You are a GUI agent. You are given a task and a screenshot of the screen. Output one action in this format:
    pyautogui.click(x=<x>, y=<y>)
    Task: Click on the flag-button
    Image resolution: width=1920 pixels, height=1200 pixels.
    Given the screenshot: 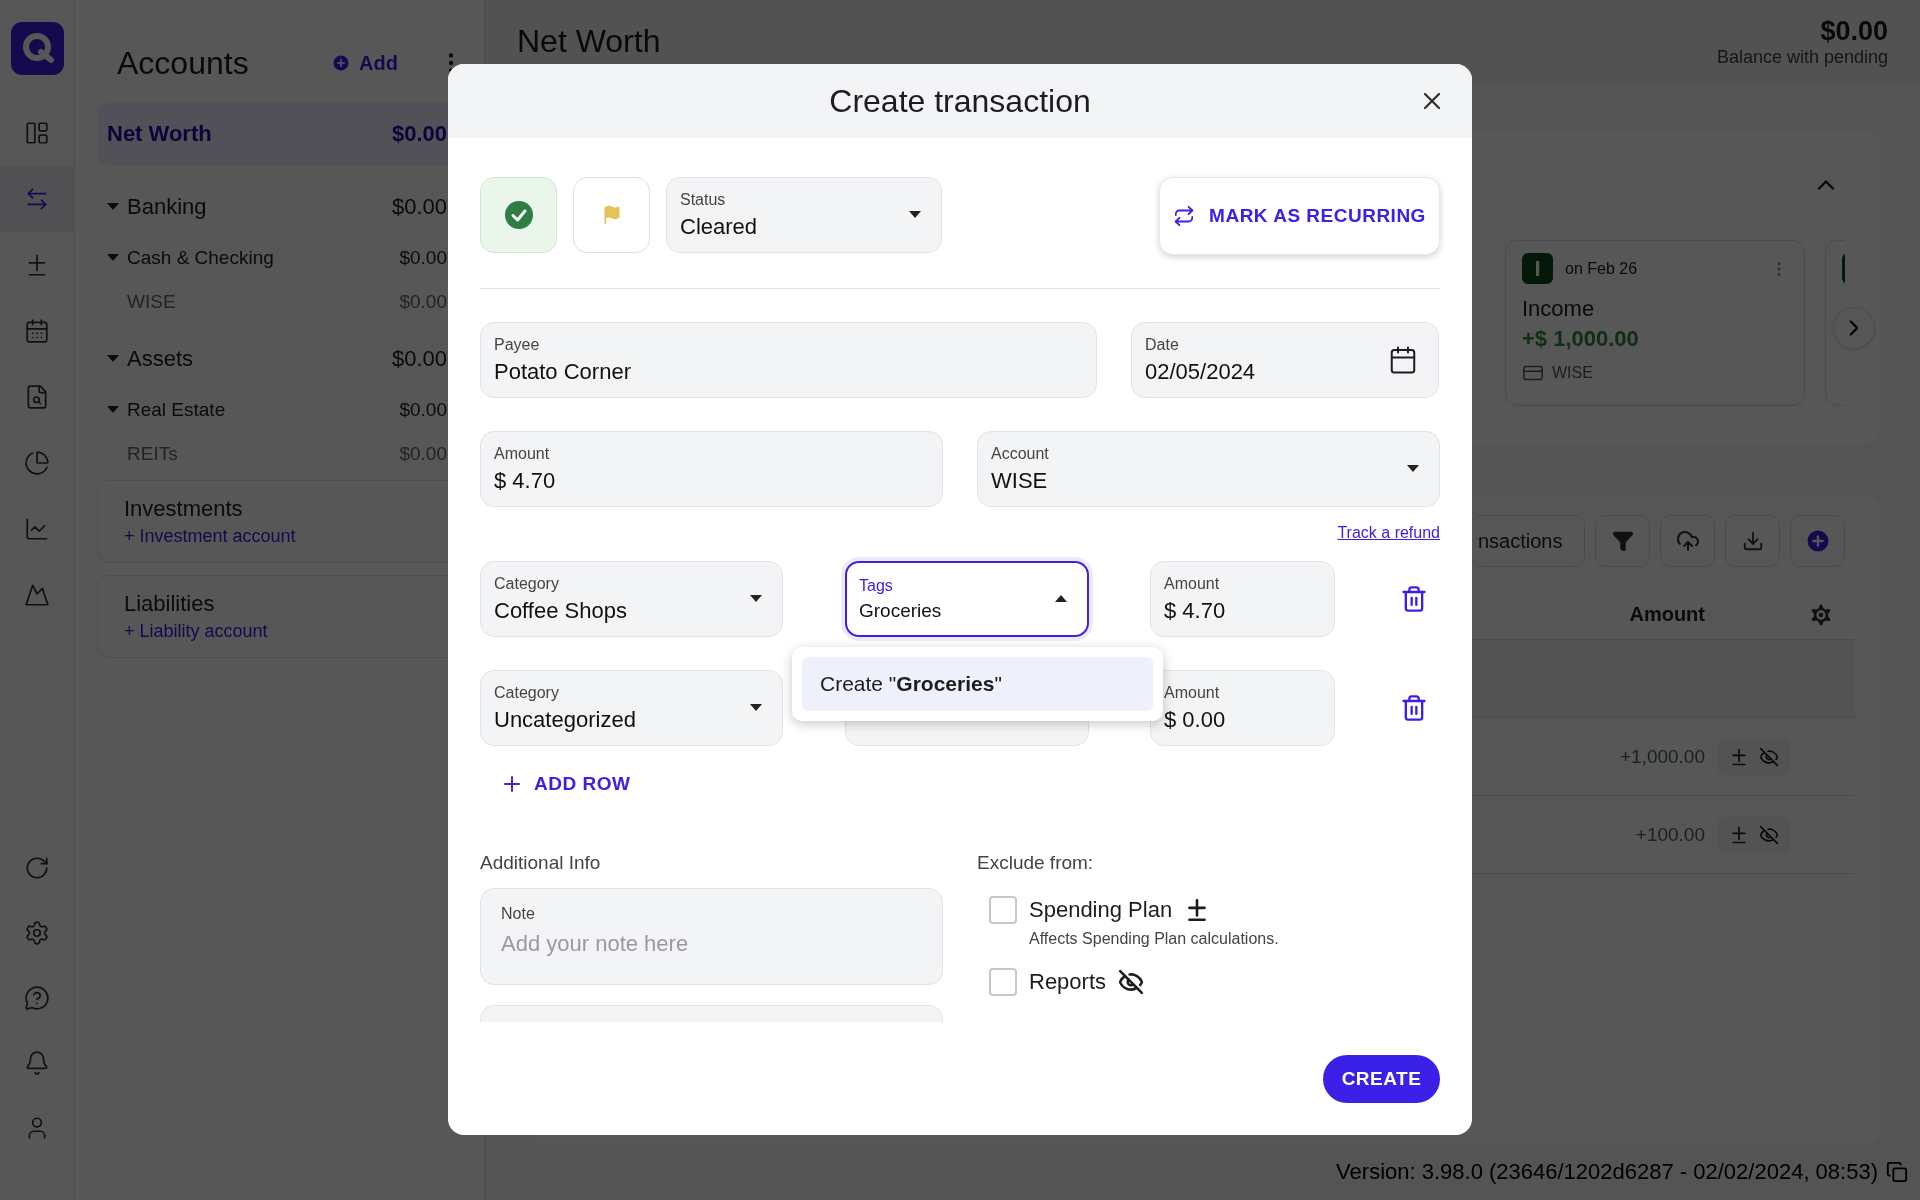 What is the action you would take?
    pyautogui.click(x=611, y=215)
    